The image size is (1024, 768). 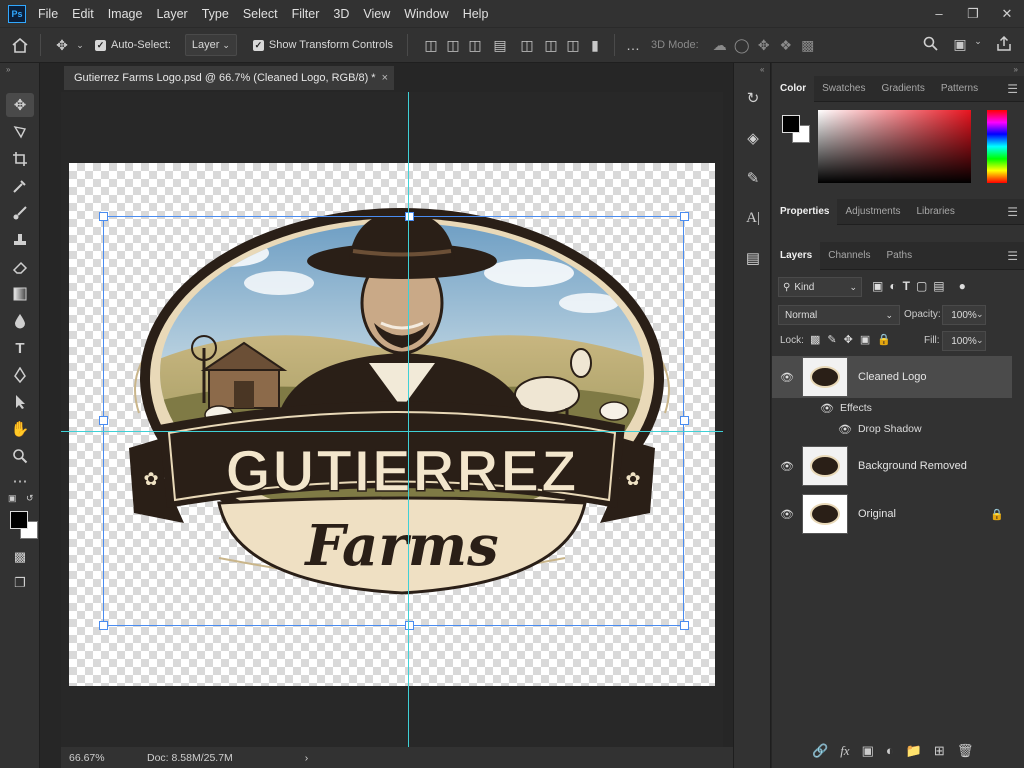 I want to click on link-layers-icon: 🔗, so click(x=820, y=751).